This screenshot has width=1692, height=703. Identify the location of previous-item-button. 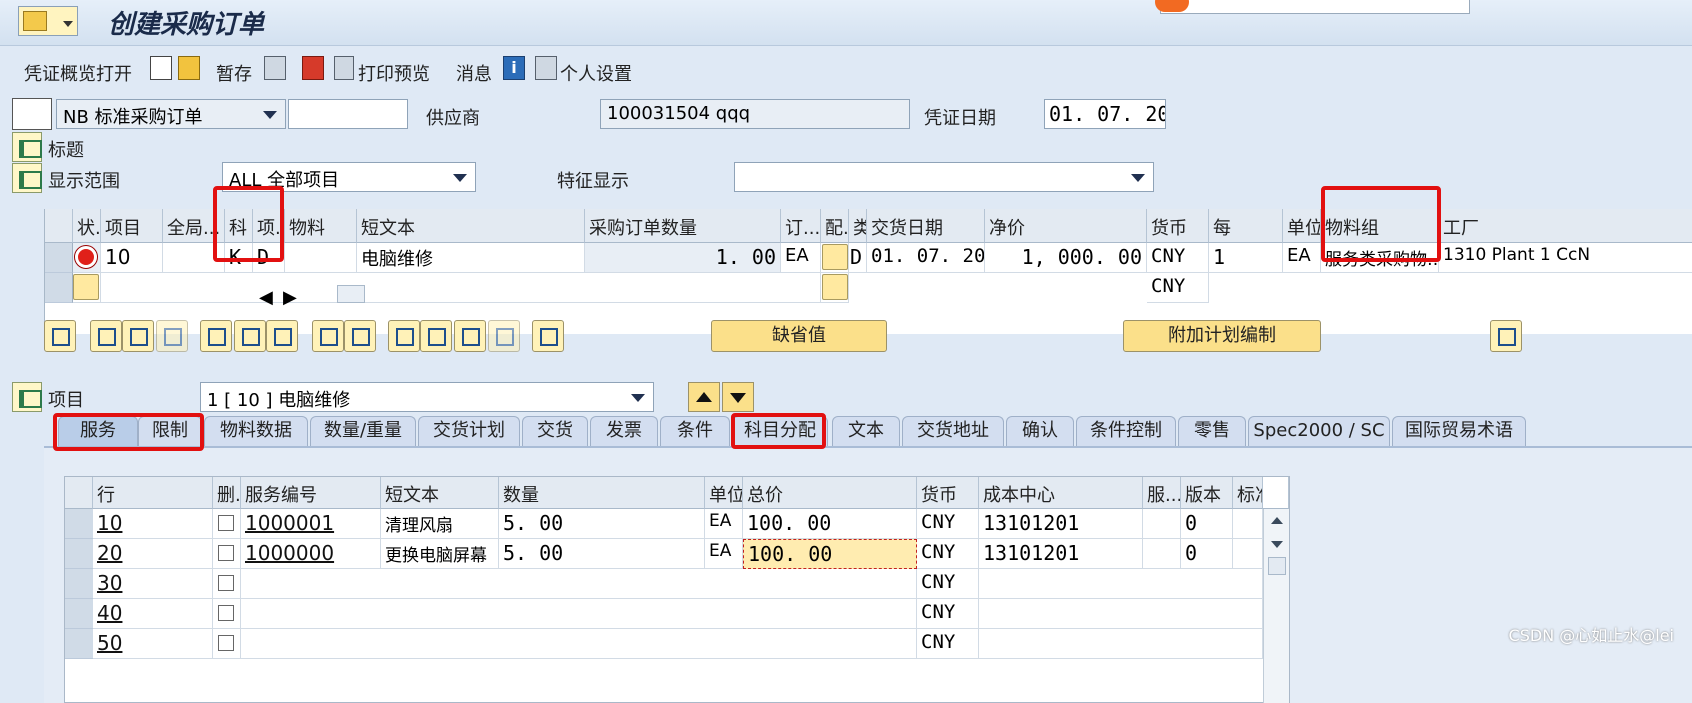
(704, 397).